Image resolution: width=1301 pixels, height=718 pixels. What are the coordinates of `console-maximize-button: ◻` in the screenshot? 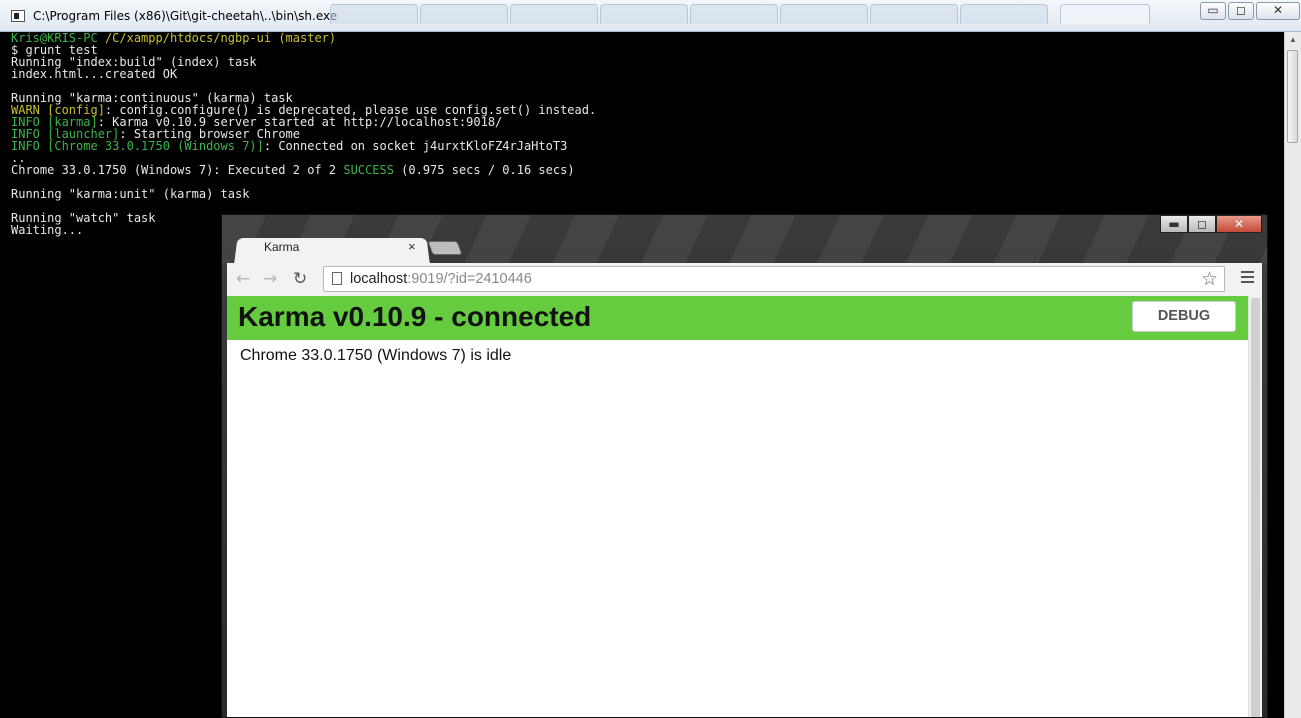 It's located at (1241, 11).